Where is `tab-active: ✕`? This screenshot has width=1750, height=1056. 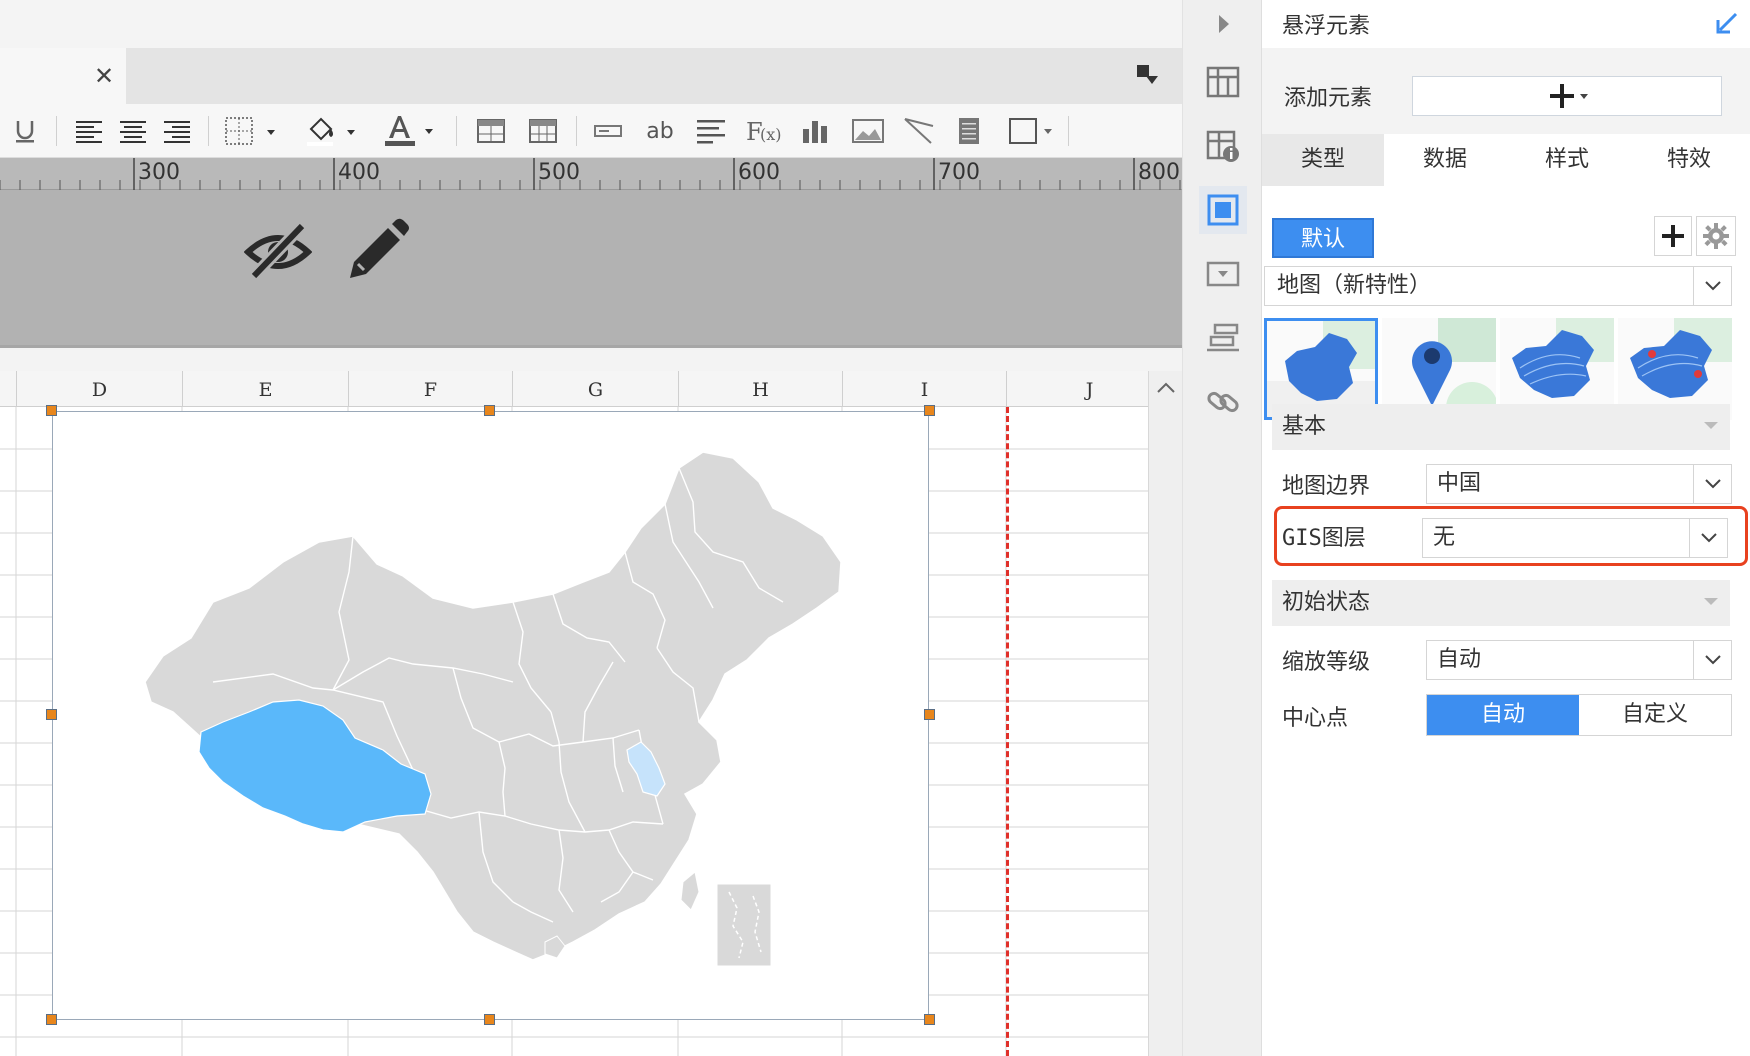
tab-active: ✕ is located at coordinates (63, 76).